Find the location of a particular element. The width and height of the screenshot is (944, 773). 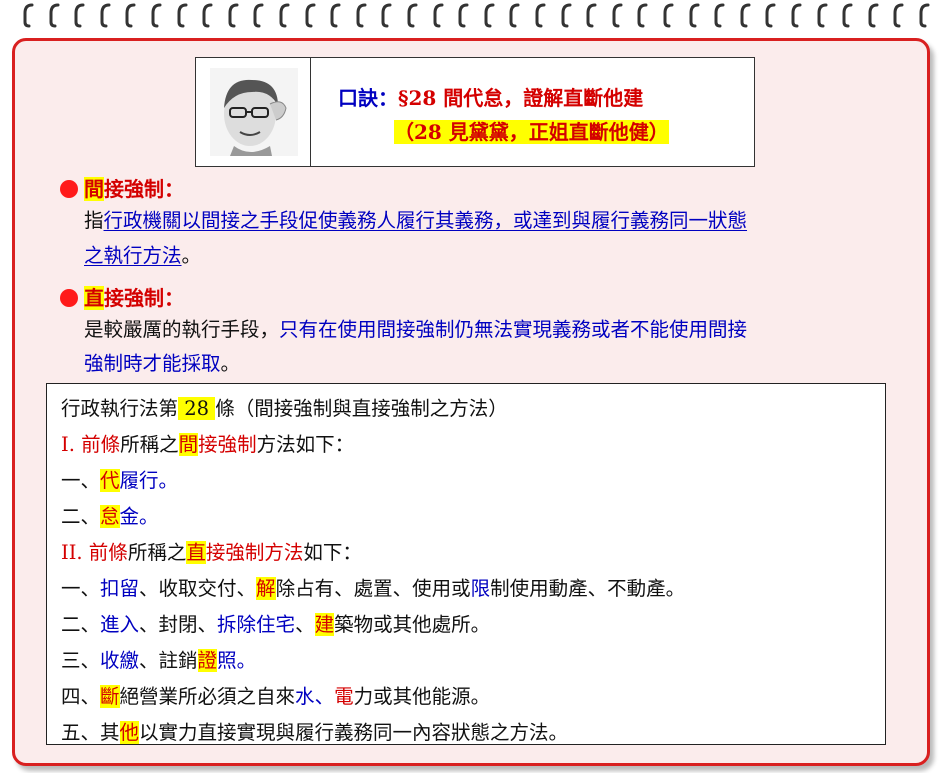

d2-d: 、 is located at coordinates (305, 624).